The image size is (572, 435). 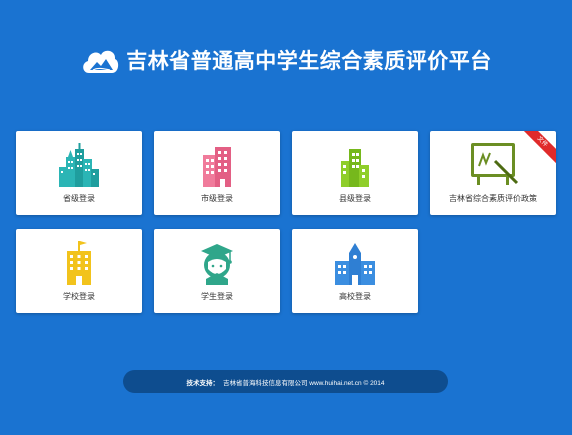 I want to click on card-label: 学生登录, so click(x=217, y=296).